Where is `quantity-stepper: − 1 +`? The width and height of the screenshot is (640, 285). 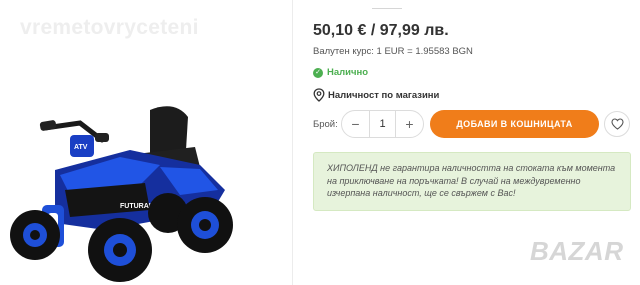 quantity-stepper: − 1 + is located at coordinates (382, 124).